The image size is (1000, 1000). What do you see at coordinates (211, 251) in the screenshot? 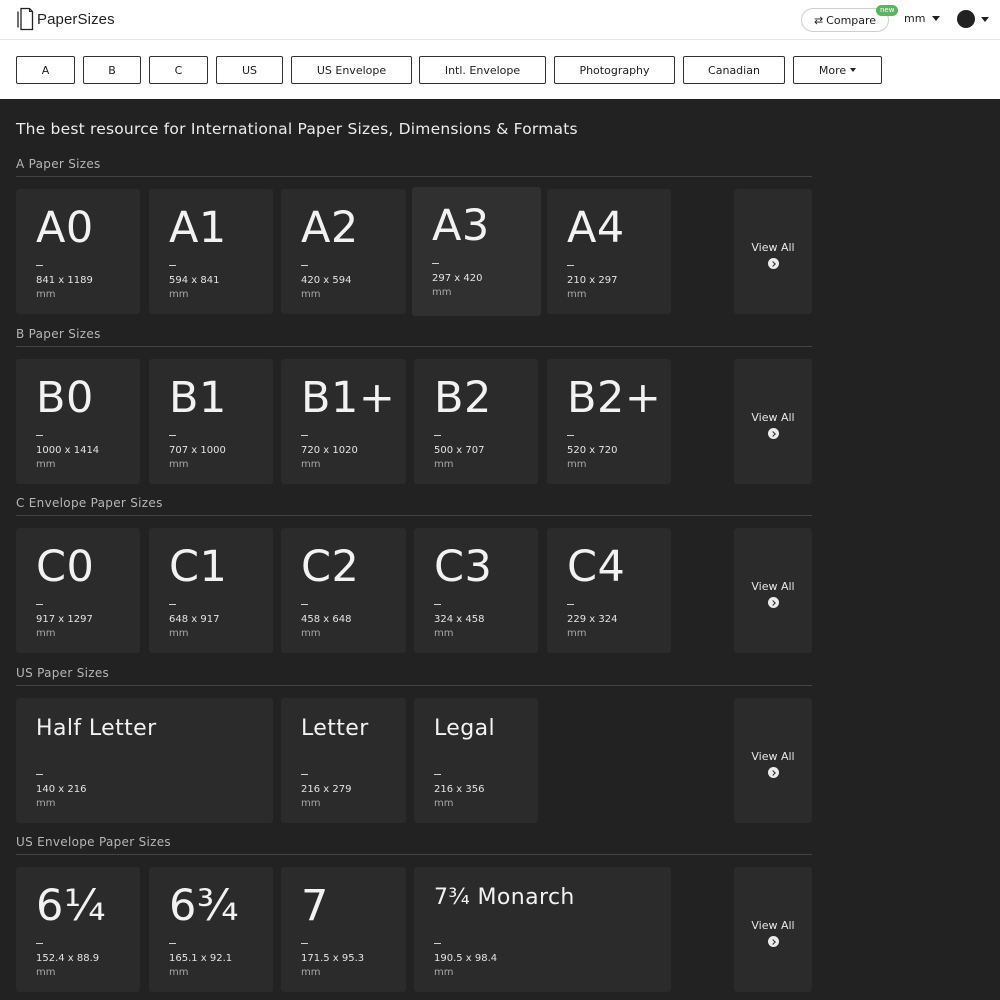
I see `paper-size-card: A1 594 x 841 mm` at bounding box center [211, 251].